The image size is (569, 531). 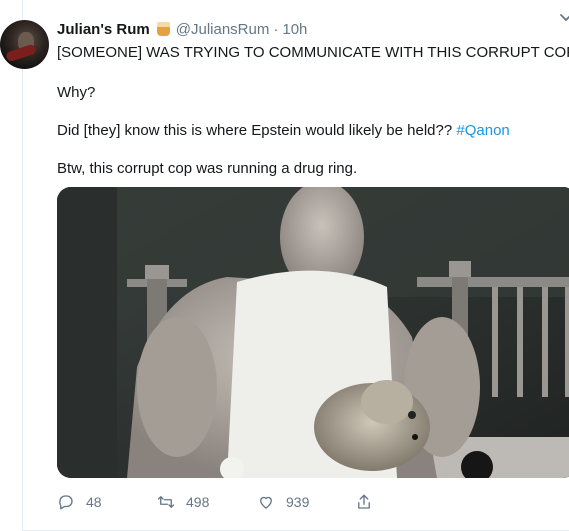 What do you see at coordinates (294, 29) in the screenshot?
I see `timestamp: 10h` at bounding box center [294, 29].